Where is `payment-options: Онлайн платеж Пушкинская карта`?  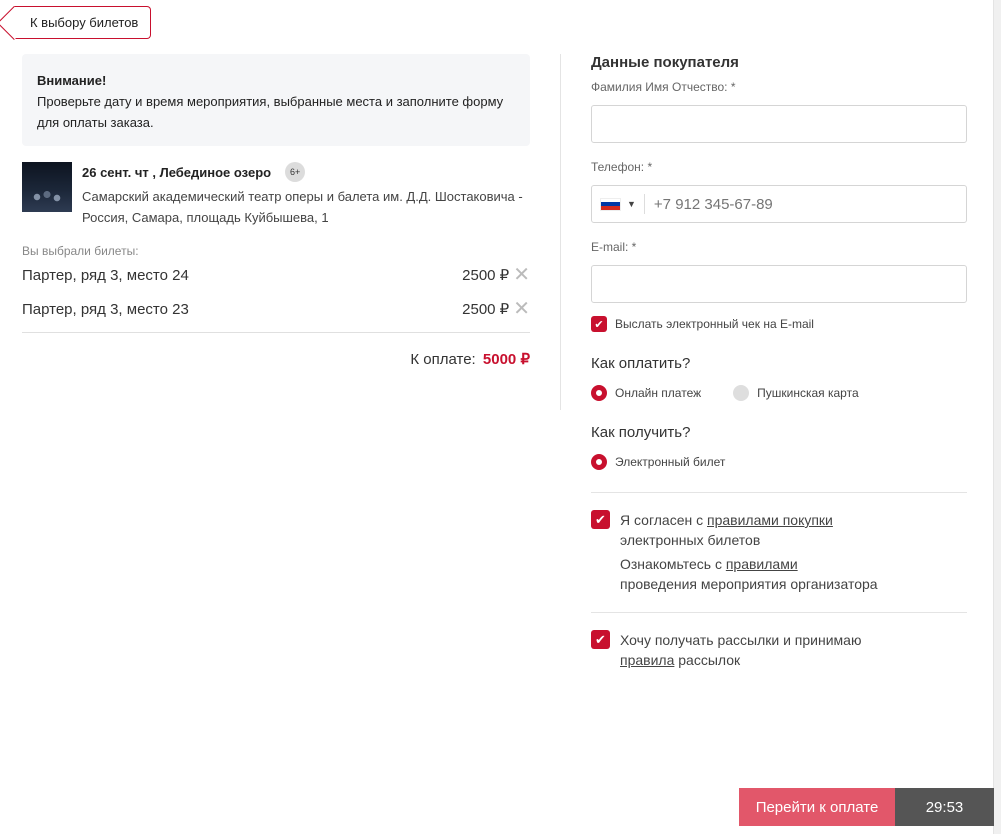 payment-options: Онлайн платеж Пушкинская карта is located at coordinates (779, 393).